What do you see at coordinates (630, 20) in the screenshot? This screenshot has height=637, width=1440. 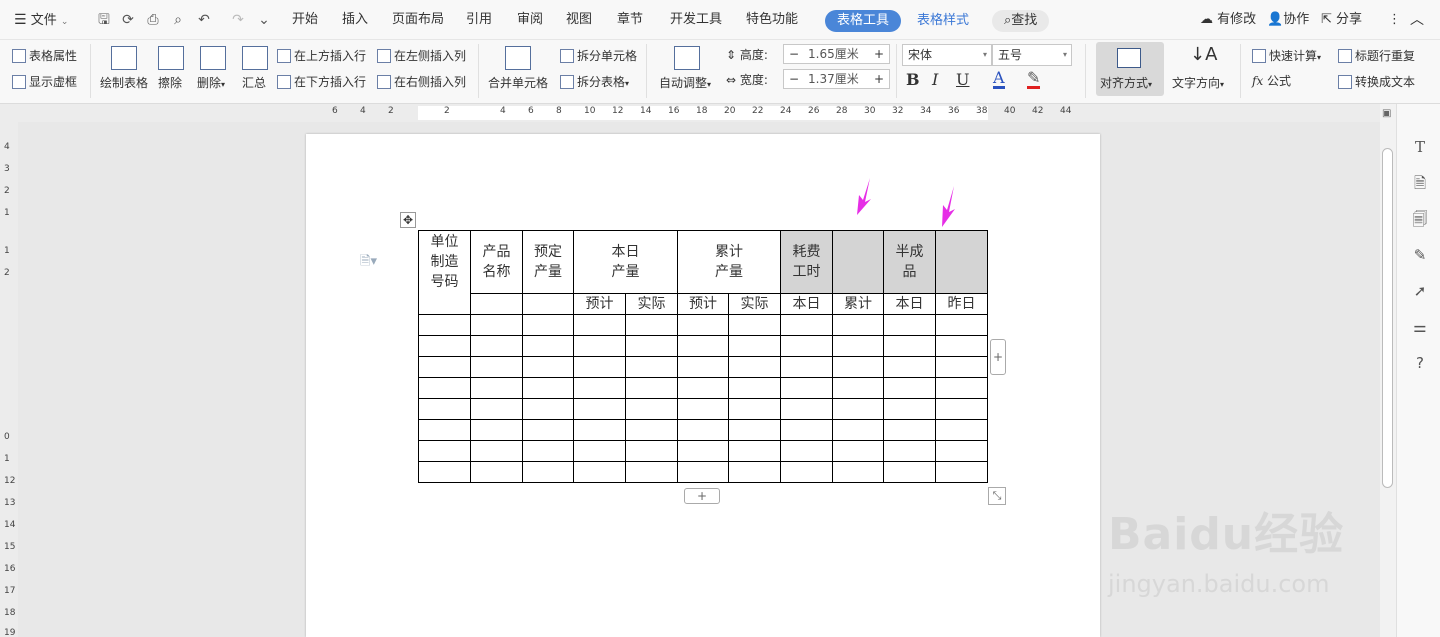 I see `tab-chapter: 章节` at bounding box center [630, 20].